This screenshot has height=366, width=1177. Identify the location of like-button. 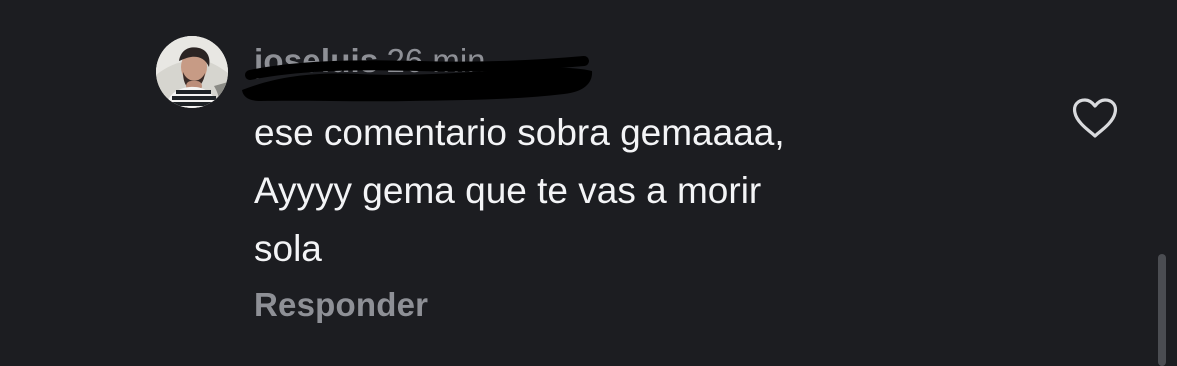
(1095, 119).